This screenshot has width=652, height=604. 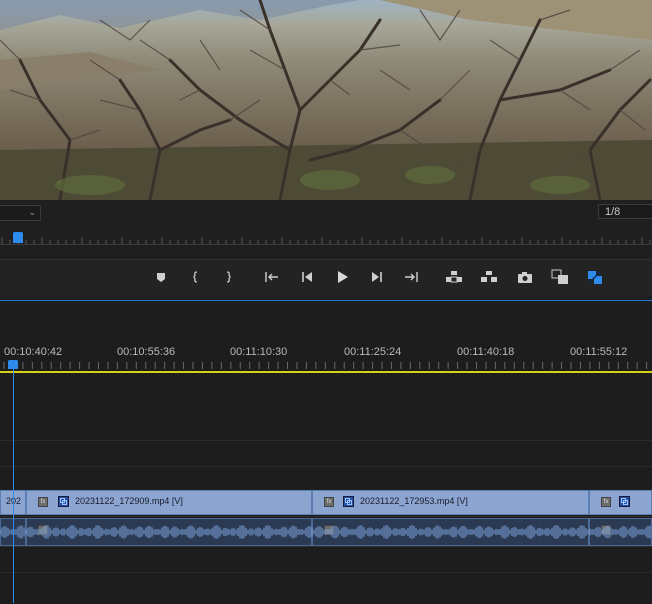 I want to click on step-back-button, so click(x=307, y=277).